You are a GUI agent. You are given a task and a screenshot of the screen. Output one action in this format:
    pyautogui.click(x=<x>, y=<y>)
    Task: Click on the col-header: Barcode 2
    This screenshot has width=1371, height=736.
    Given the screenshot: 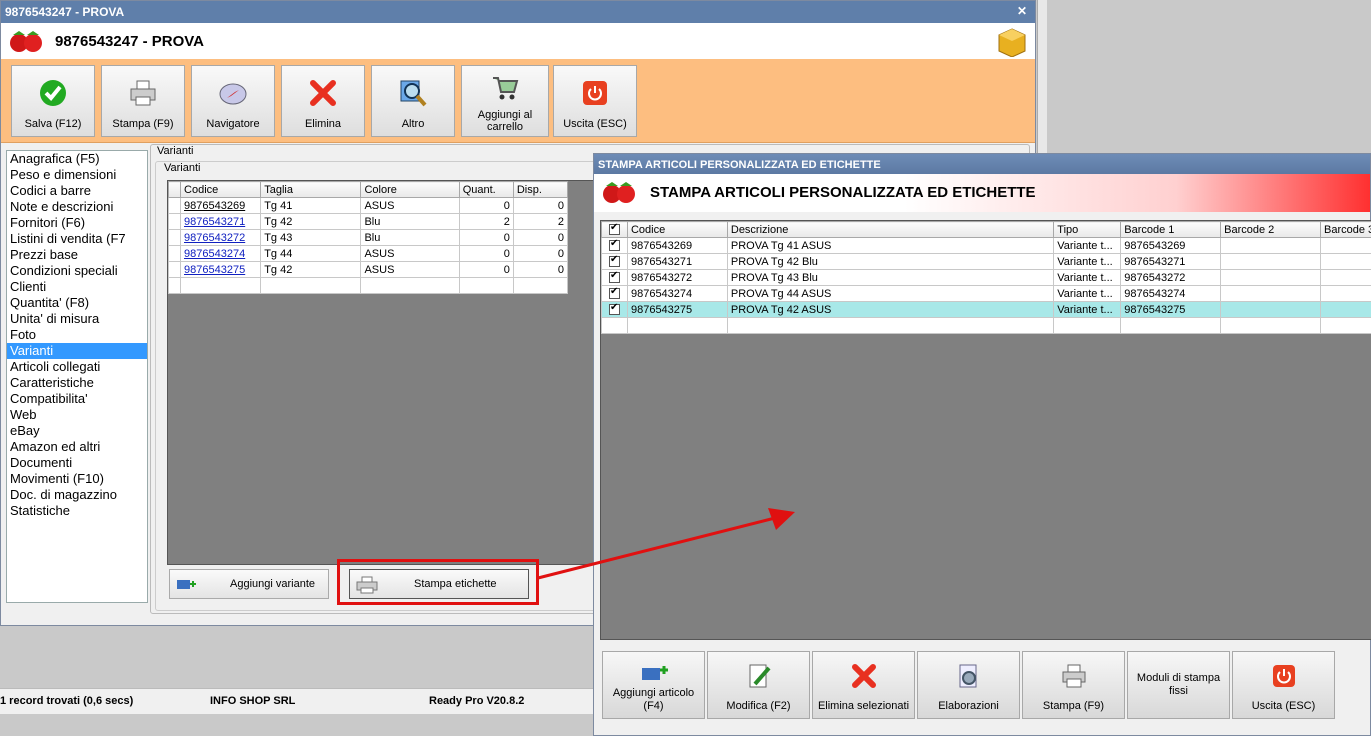 What is the action you would take?
    pyautogui.click(x=1271, y=229)
    